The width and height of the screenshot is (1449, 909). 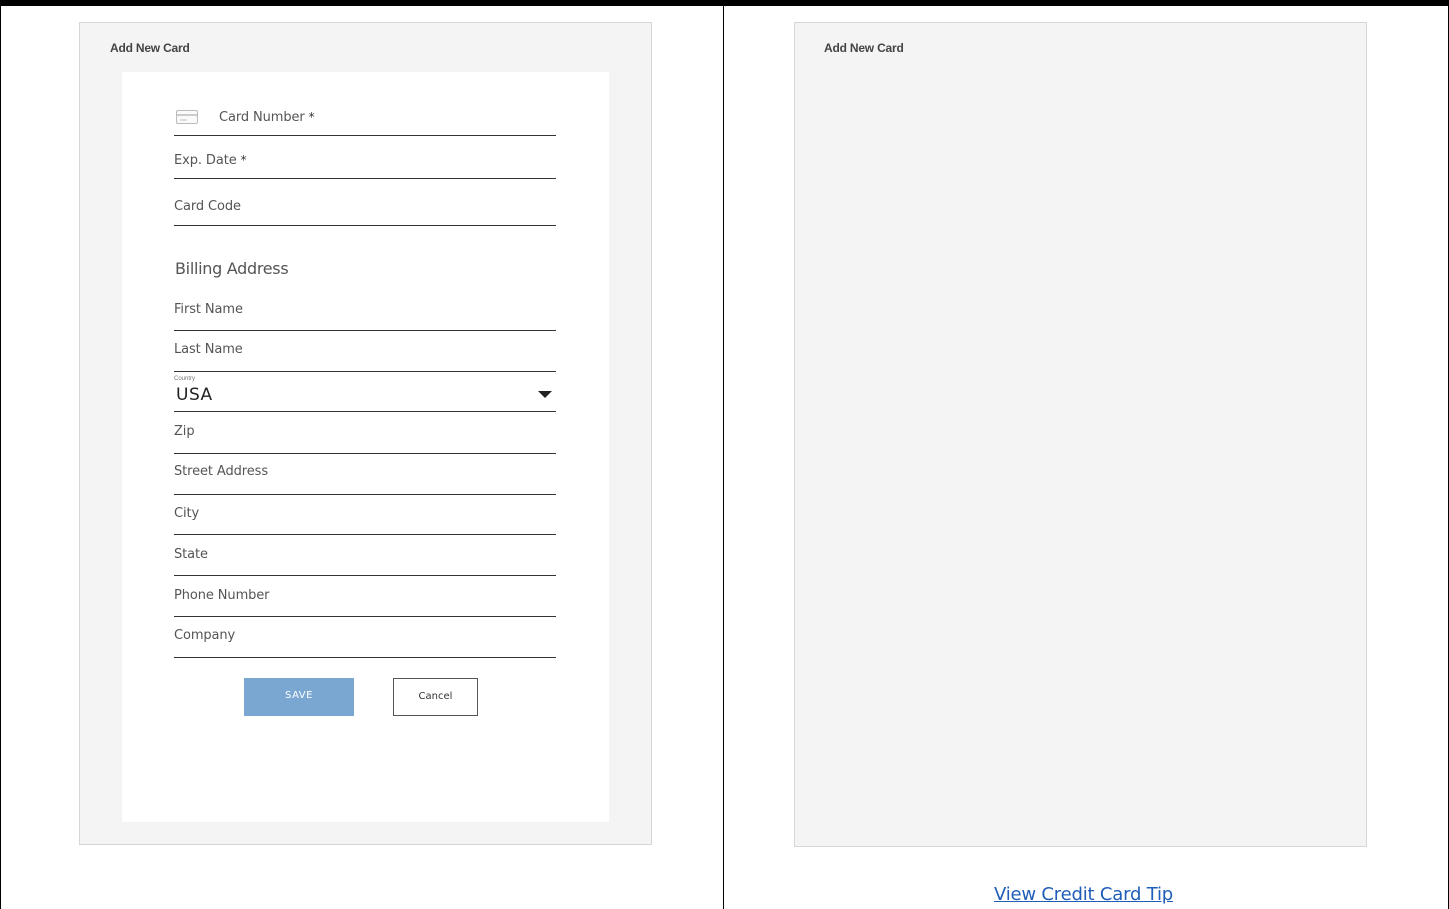 I want to click on country-label: Country, so click(x=185, y=379).